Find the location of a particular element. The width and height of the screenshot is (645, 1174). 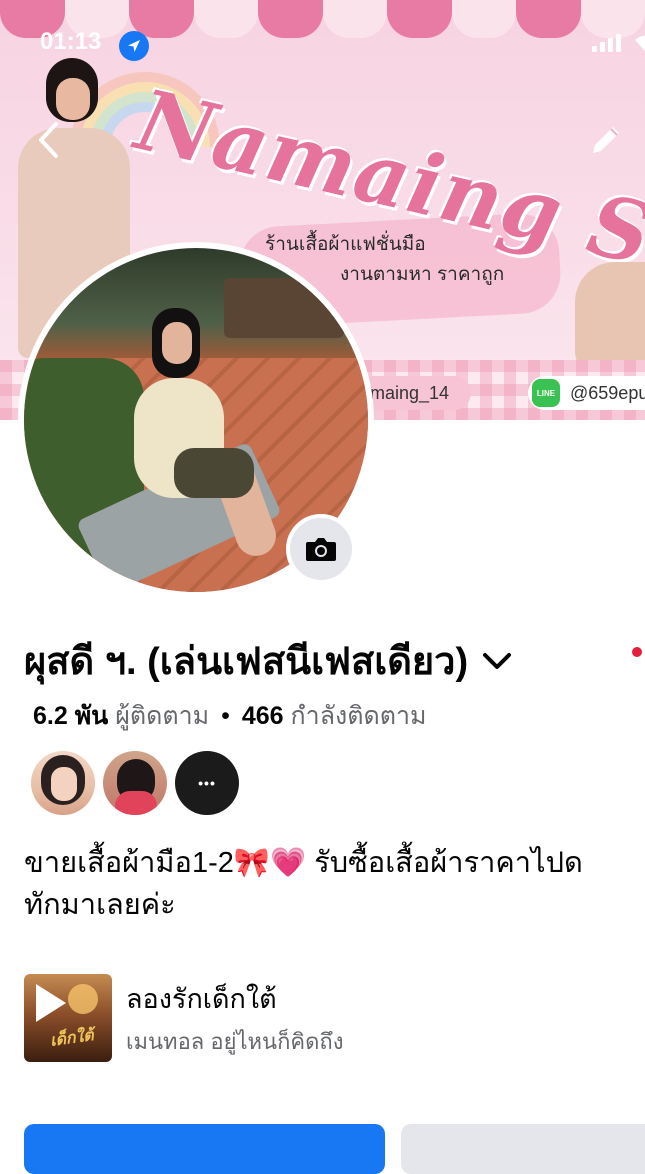

pencil-icon is located at coordinates (606, 140).